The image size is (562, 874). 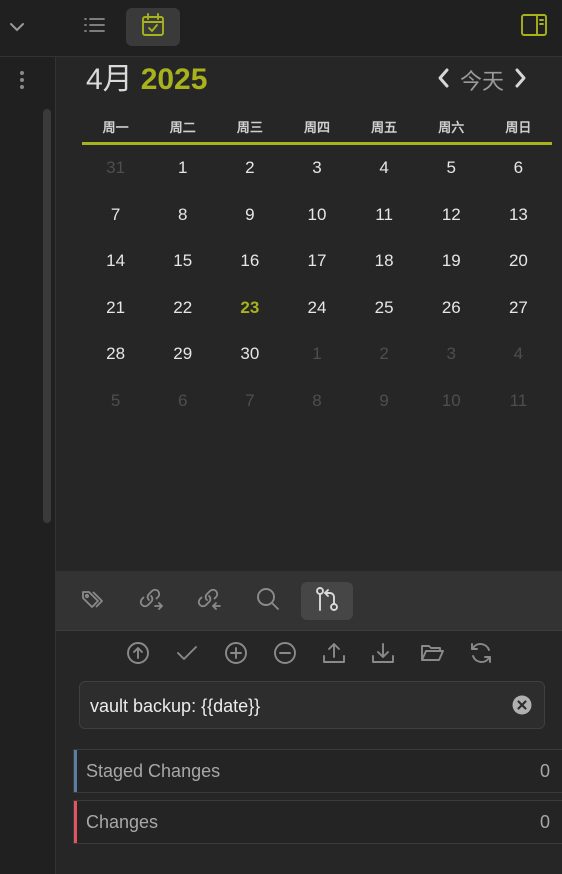 What do you see at coordinates (122, 822) in the screenshot?
I see `changes-label: Changes` at bounding box center [122, 822].